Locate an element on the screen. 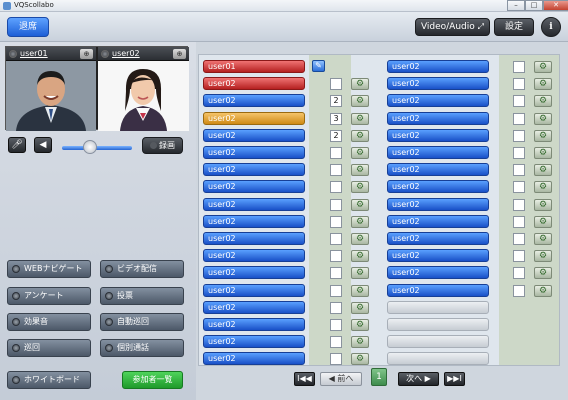 Image resolution: width=568 pixels, height=400 pixels. video-audio-button: Video/Audio ⤢ is located at coordinates (452, 27).